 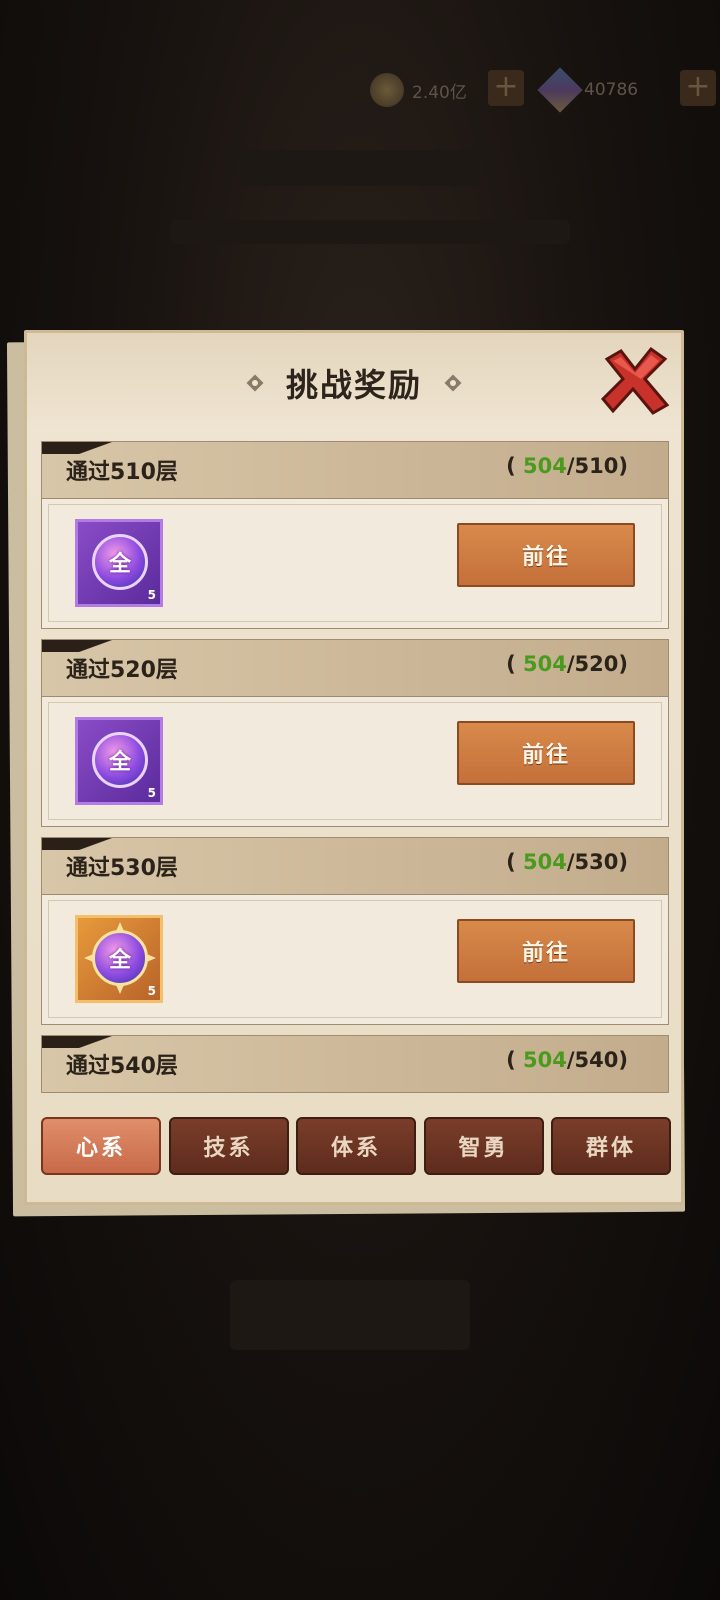 I want to click on resource-bar: 2.40亿 + 40786 +, so click(x=540, y=90).